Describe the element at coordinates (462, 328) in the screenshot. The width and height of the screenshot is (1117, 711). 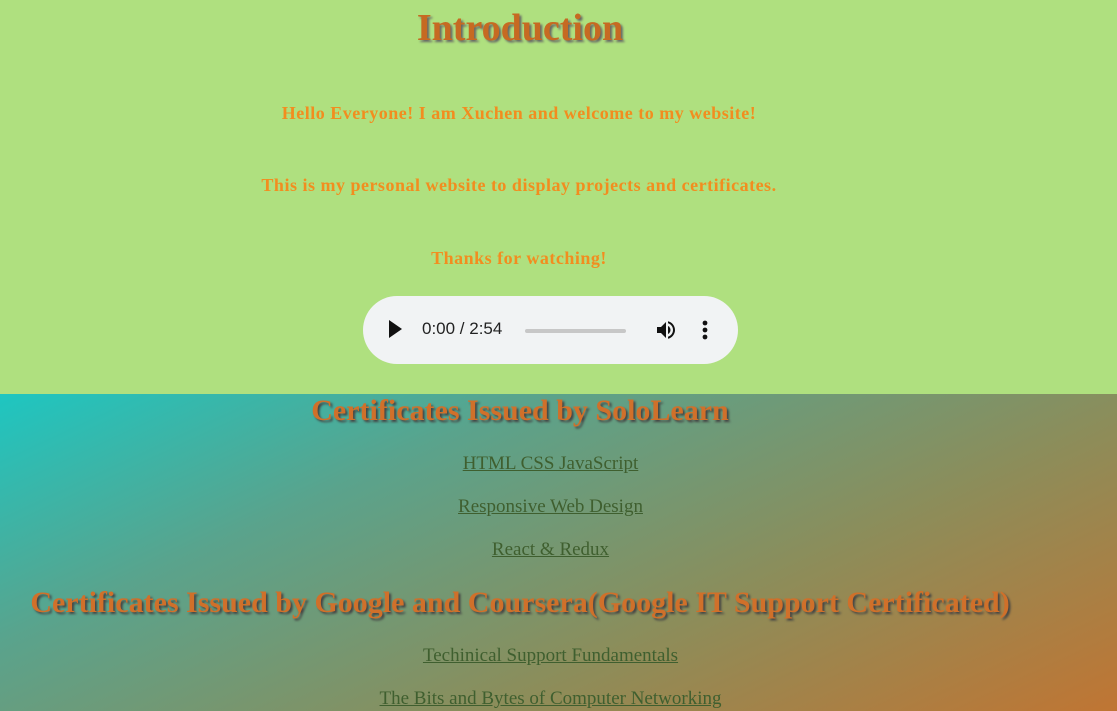
I see `audio-time: 0:00 / 2:54` at that location.